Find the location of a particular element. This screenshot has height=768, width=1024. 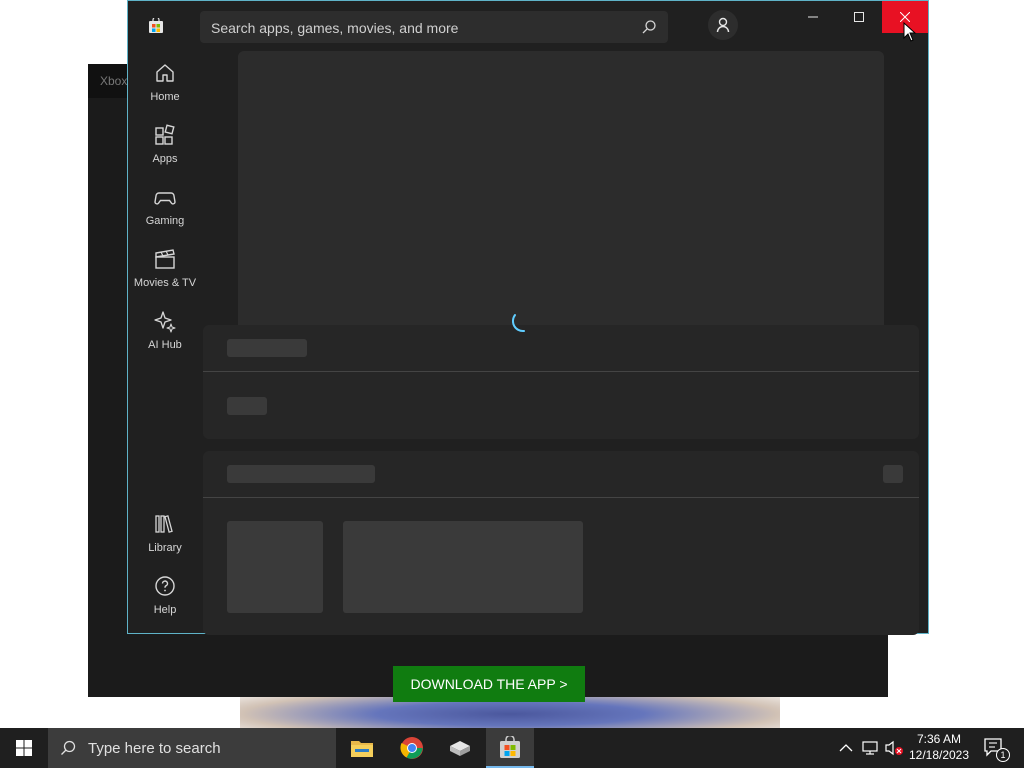

apps-icon is located at coordinates (165, 134).